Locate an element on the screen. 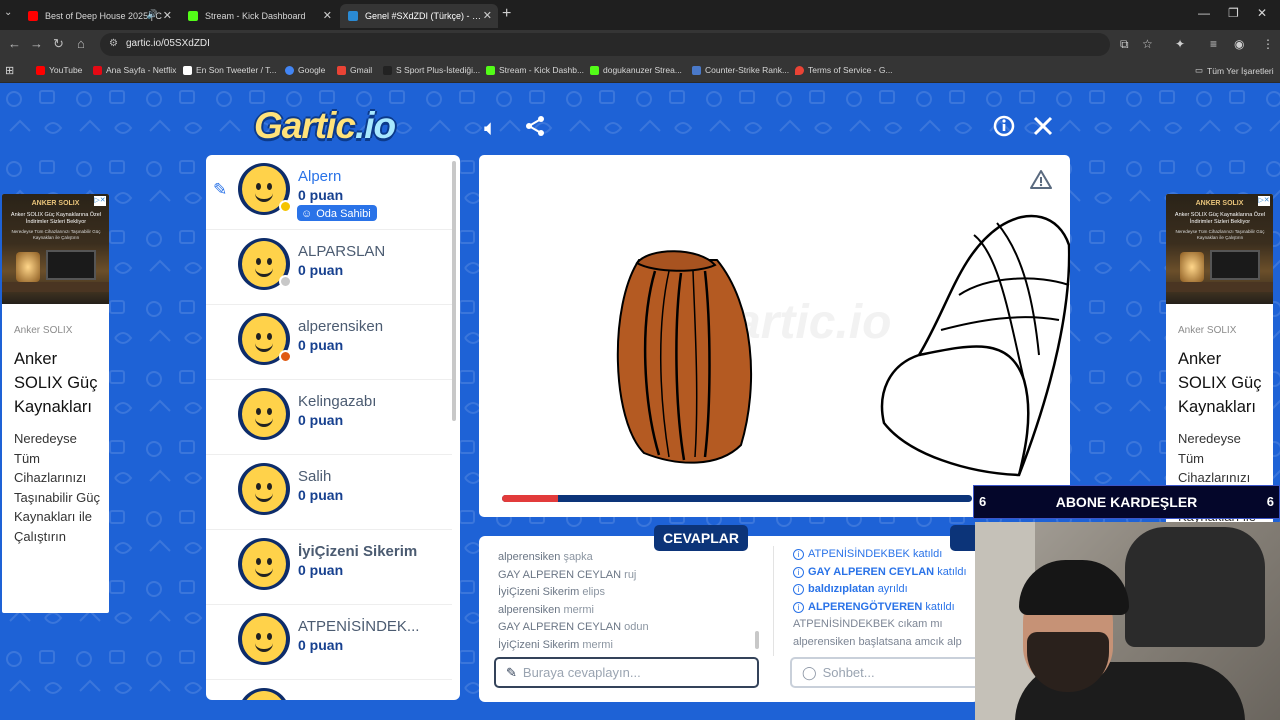 The width and height of the screenshot is (1280, 720). player-card: Kelingazabı 0 puan is located at coordinates (329, 417).